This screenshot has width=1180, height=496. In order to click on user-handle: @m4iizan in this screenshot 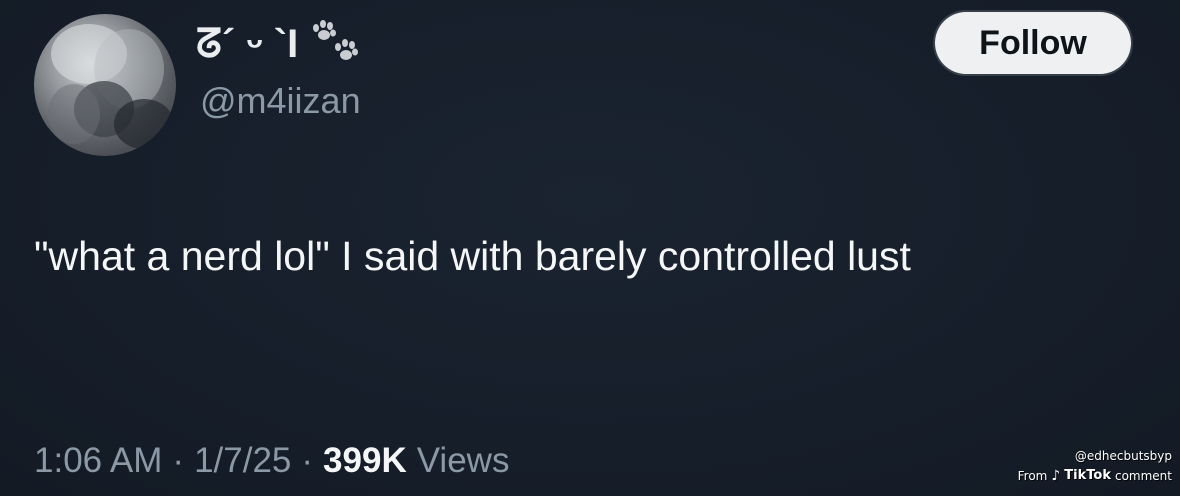, I will do `click(280, 101)`.